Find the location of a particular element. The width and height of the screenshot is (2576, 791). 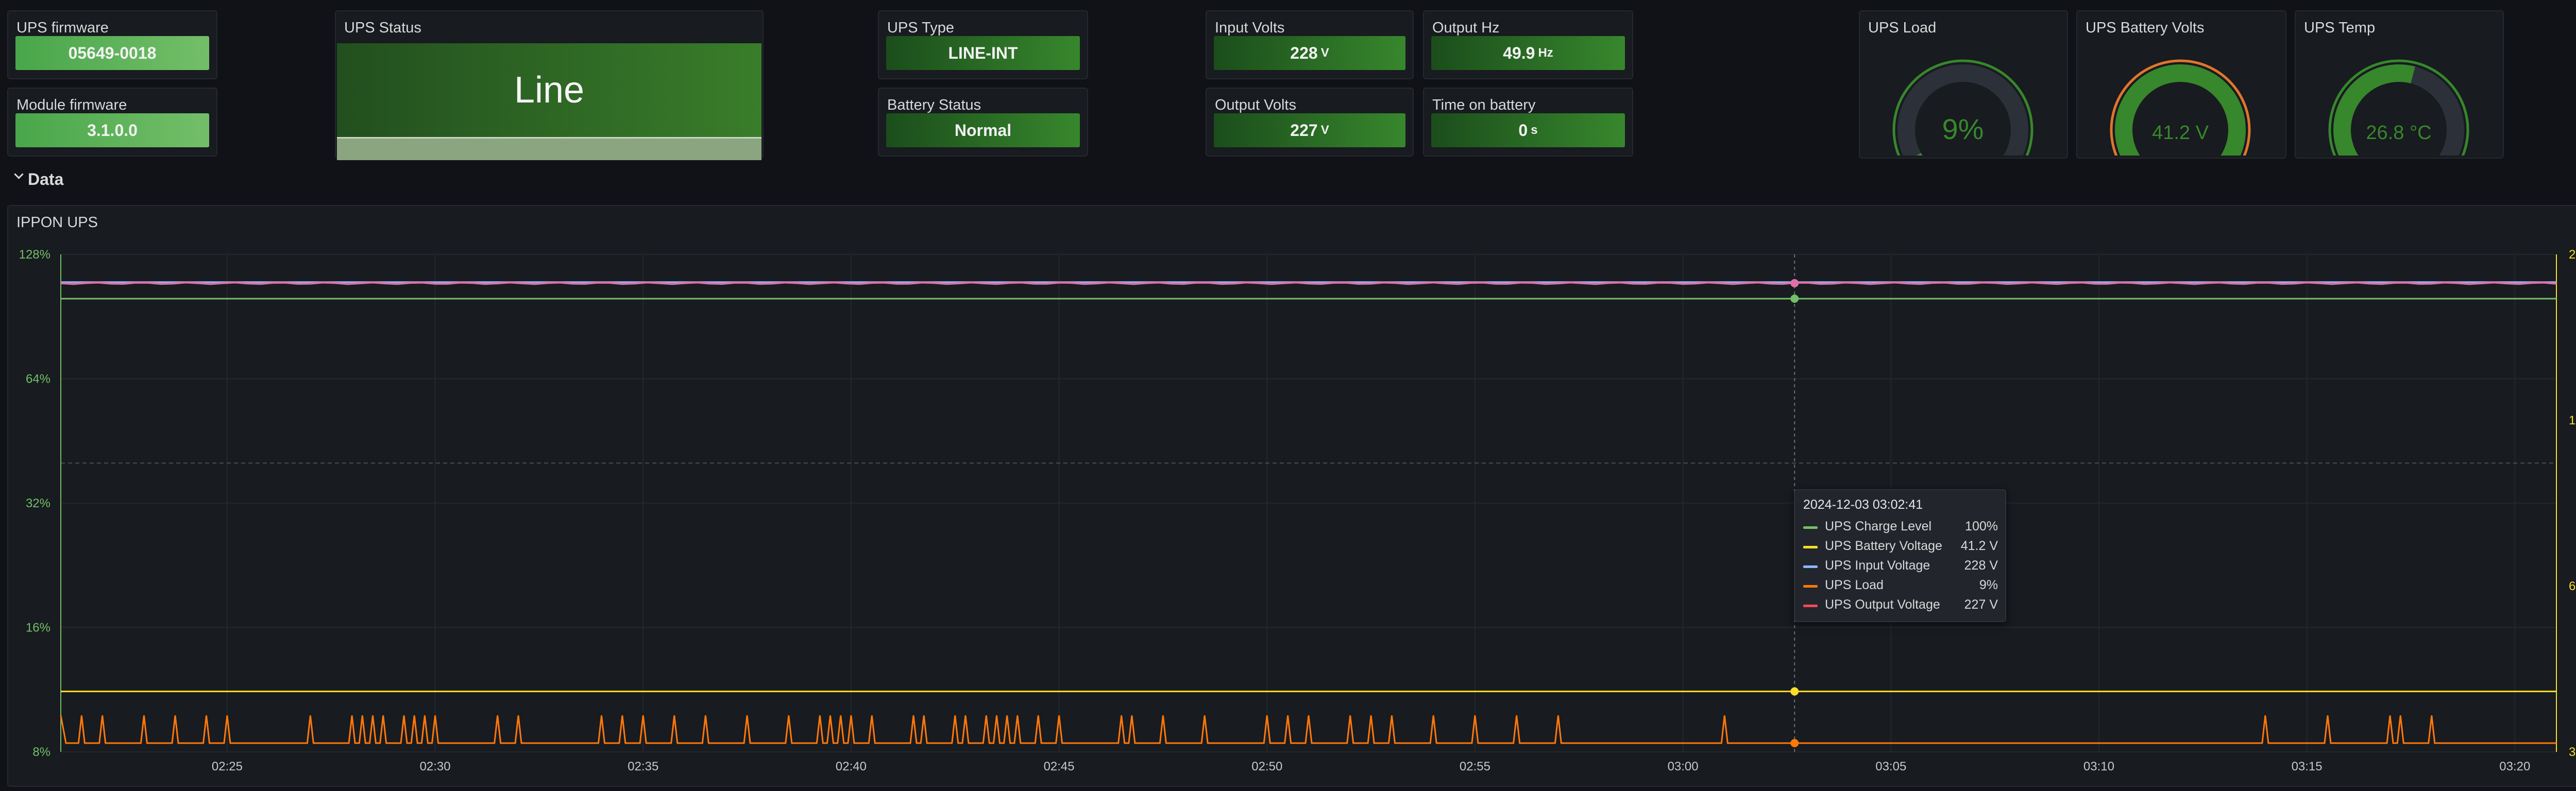

x-tick-label: 03:20 is located at coordinates (2514, 766).